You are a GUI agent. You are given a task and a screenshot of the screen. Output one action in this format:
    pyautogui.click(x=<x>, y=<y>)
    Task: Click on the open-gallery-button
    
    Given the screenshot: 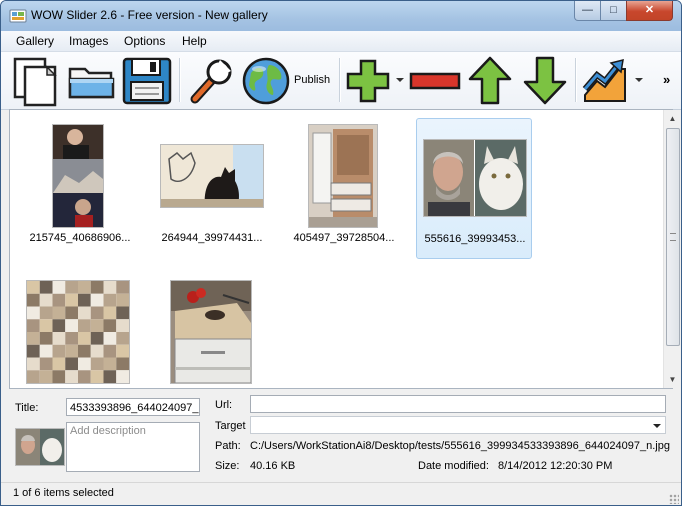 What is the action you would take?
    pyautogui.click(x=92, y=81)
    